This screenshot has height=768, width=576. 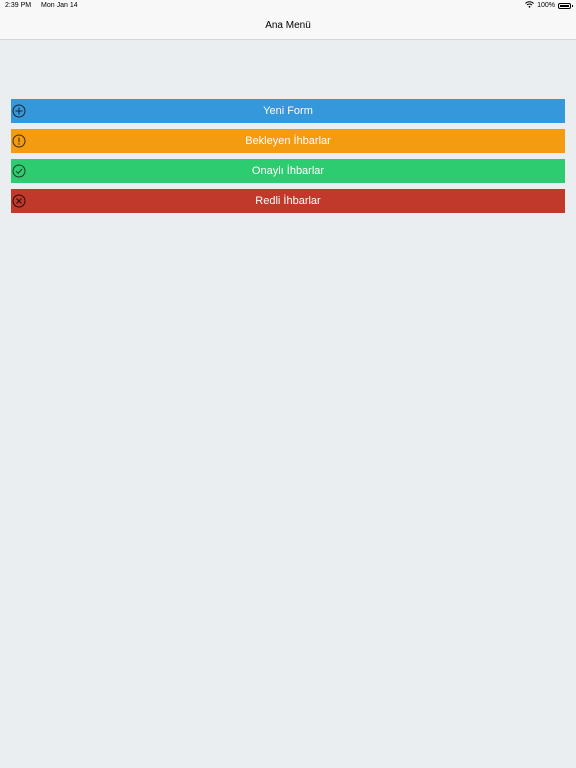 I want to click on wifi-icon, so click(x=529, y=5).